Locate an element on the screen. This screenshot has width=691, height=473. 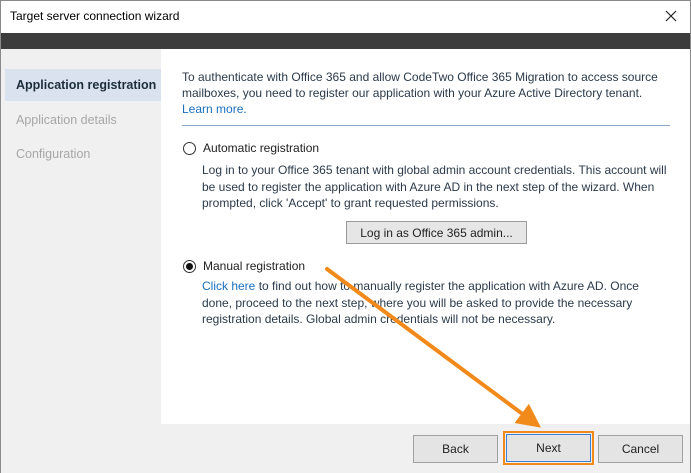
automatic-registration-option: Automatic registration is located at coordinates (251, 148).